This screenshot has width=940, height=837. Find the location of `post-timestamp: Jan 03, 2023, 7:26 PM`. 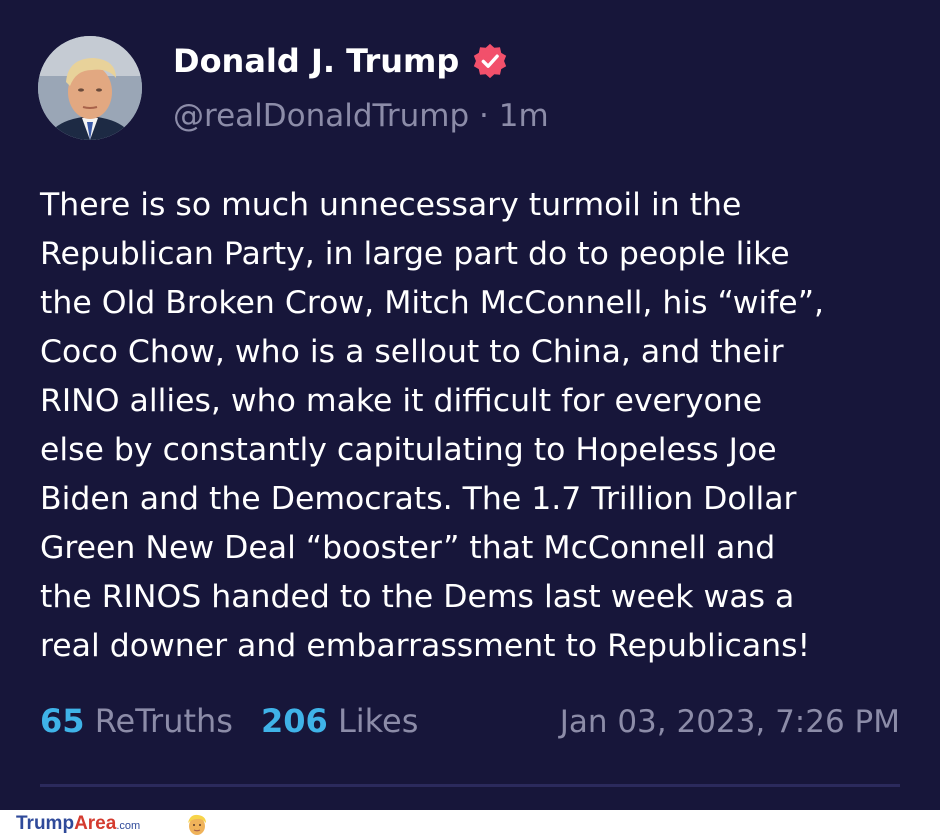

post-timestamp: Jan 03, 2023, 7:26 PM is located at coordinates (730, 722).